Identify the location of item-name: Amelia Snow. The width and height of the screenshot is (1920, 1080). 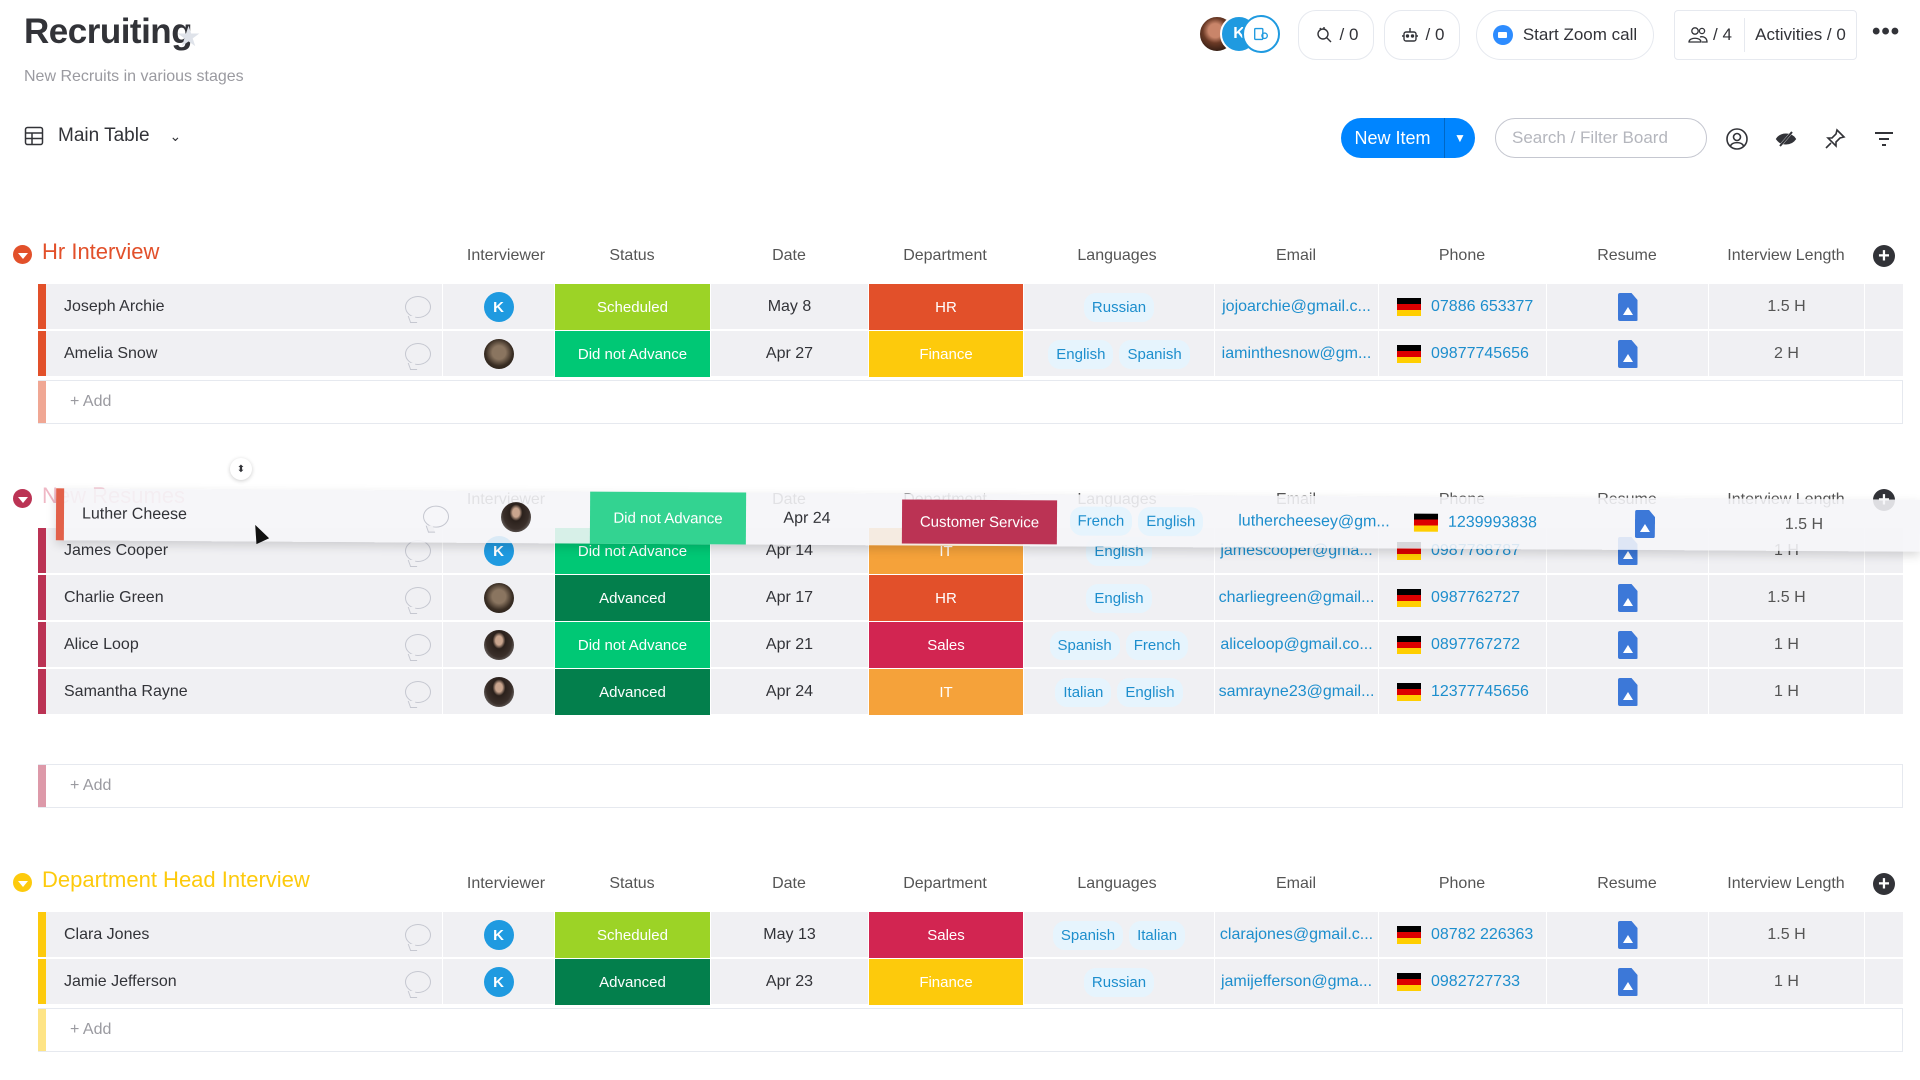
(244, 354).